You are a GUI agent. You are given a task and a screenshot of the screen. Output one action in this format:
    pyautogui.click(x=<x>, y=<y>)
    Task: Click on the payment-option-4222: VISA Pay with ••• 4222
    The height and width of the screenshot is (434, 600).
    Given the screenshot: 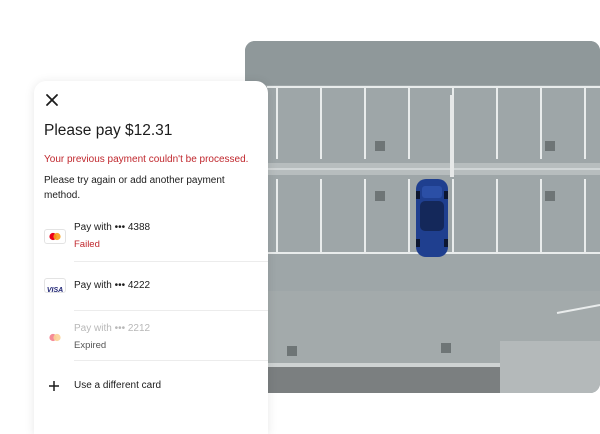 What is the action you would take?
    pyautogui.click(x=151, y=288)
    